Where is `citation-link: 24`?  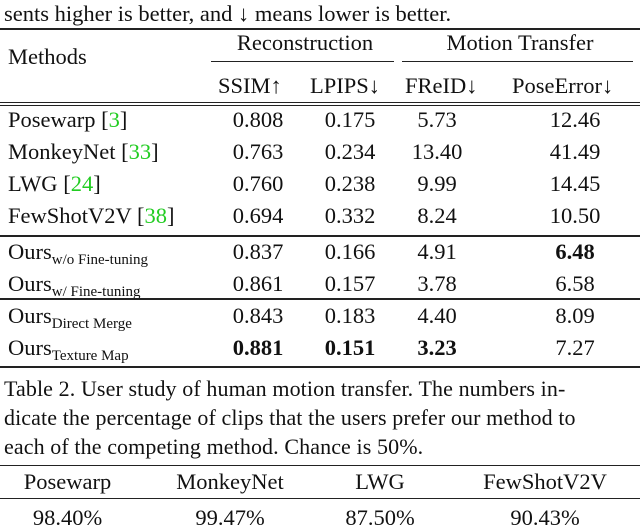
citation-link: 24 is located at coordinates (82, 183).